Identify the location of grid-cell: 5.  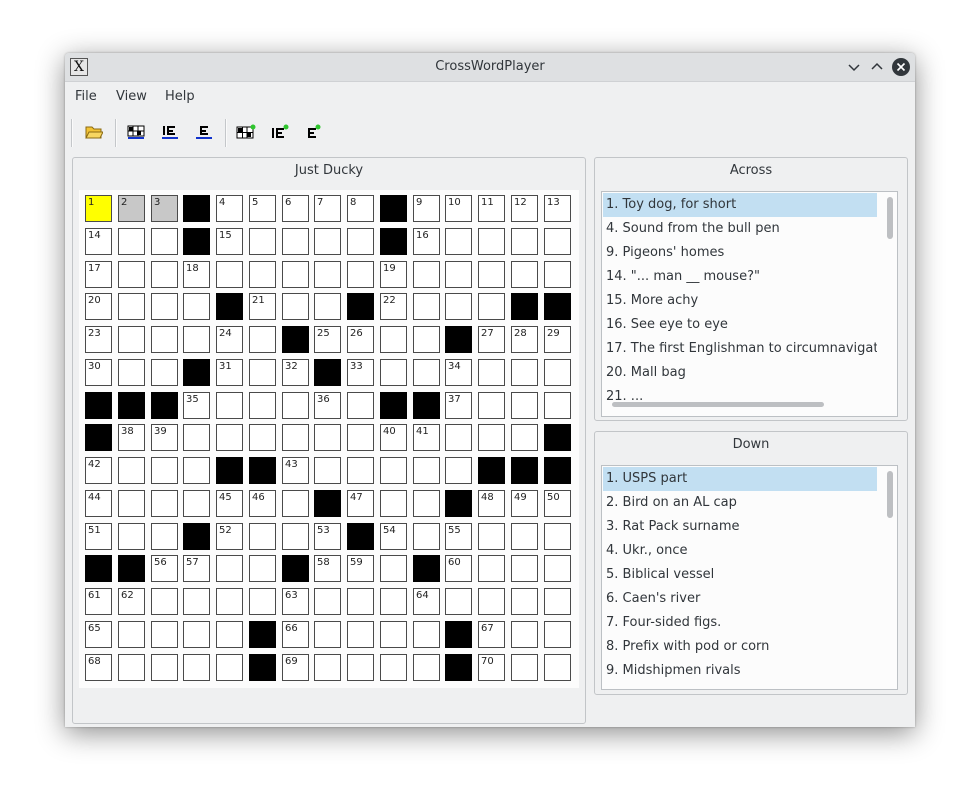
(262, 208).